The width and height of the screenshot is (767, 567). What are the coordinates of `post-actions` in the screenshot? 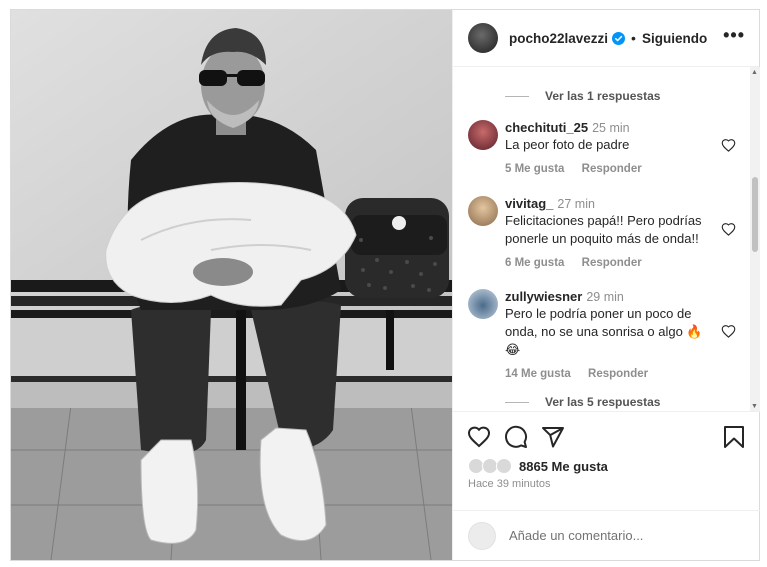 It's located at (607, 439).